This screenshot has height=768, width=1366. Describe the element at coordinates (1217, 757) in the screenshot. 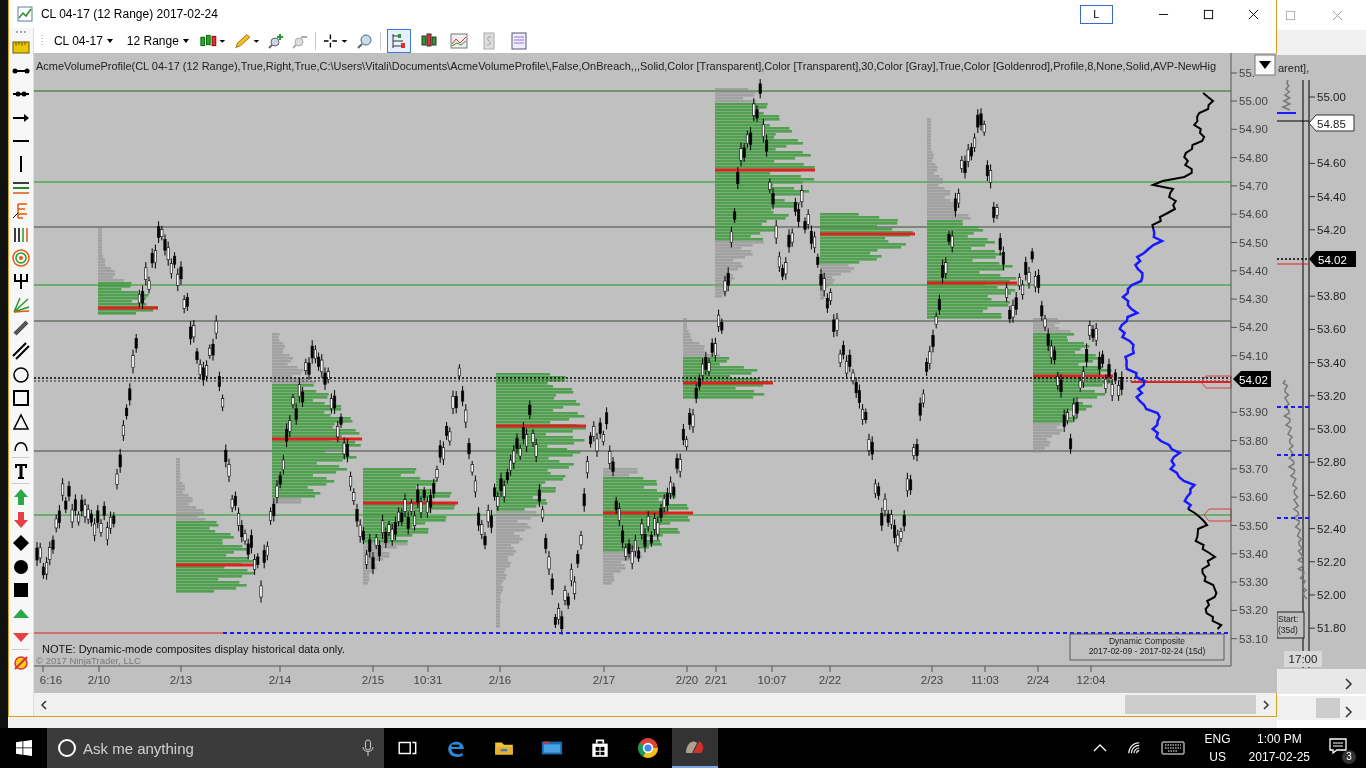

I see `region-text: US` at that location.